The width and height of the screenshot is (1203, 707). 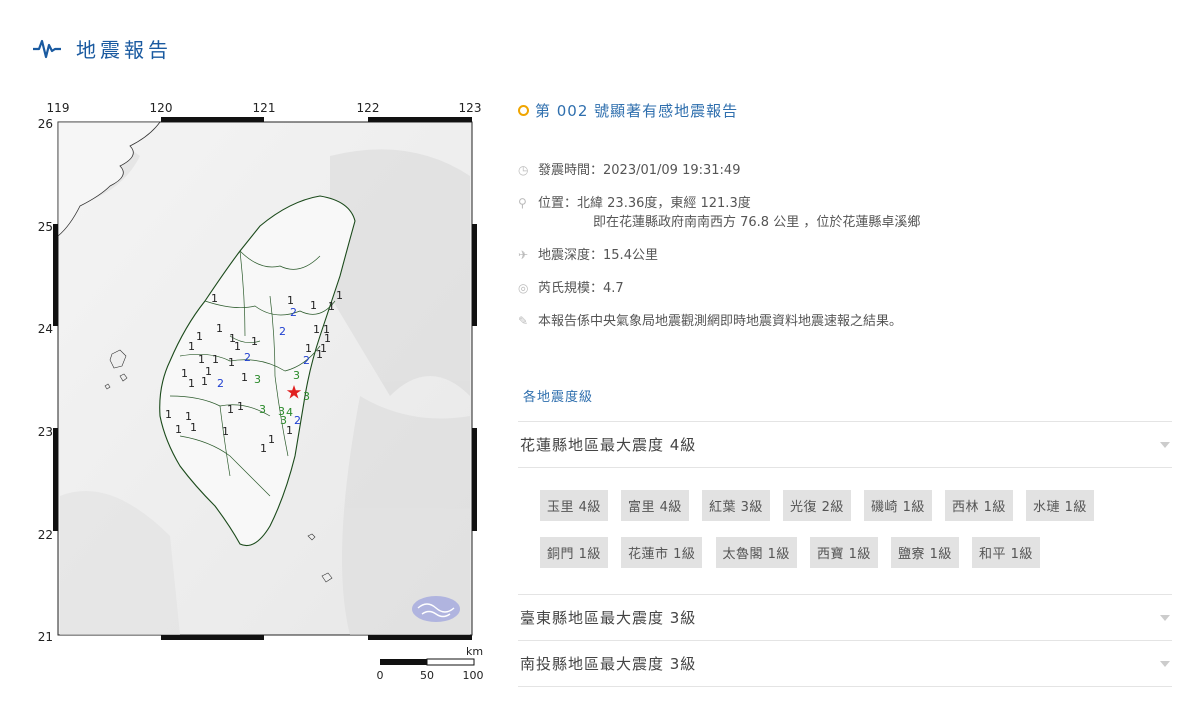 I want to click on lon-labels: 119 120 121 122 123, so click(x=264, y=108).